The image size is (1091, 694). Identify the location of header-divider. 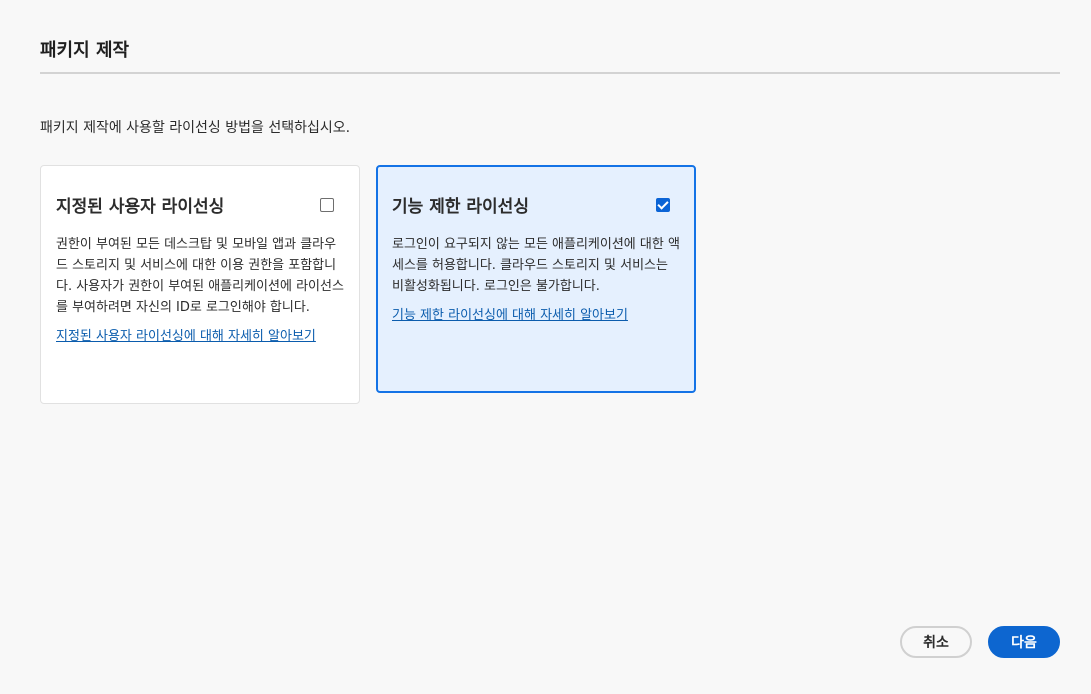
(550, 73).